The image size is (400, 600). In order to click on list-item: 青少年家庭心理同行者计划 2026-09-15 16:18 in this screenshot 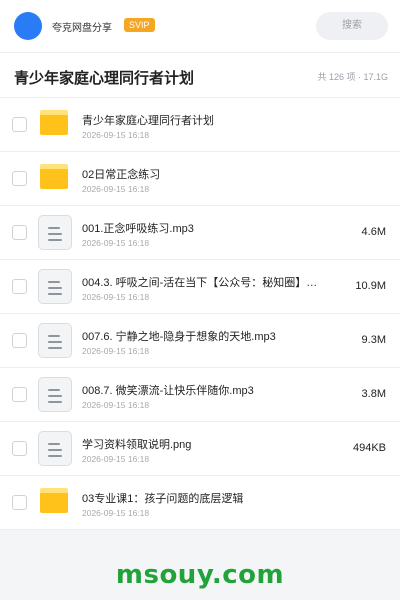, I will do `click(200, 125)`.